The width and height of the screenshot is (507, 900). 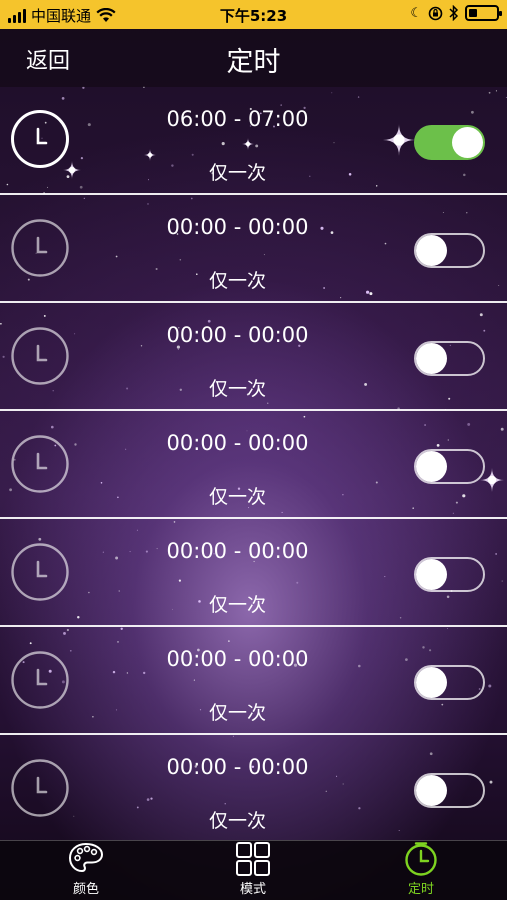 I want to click on tab-timer: 定时, so click(x=421, y=870).